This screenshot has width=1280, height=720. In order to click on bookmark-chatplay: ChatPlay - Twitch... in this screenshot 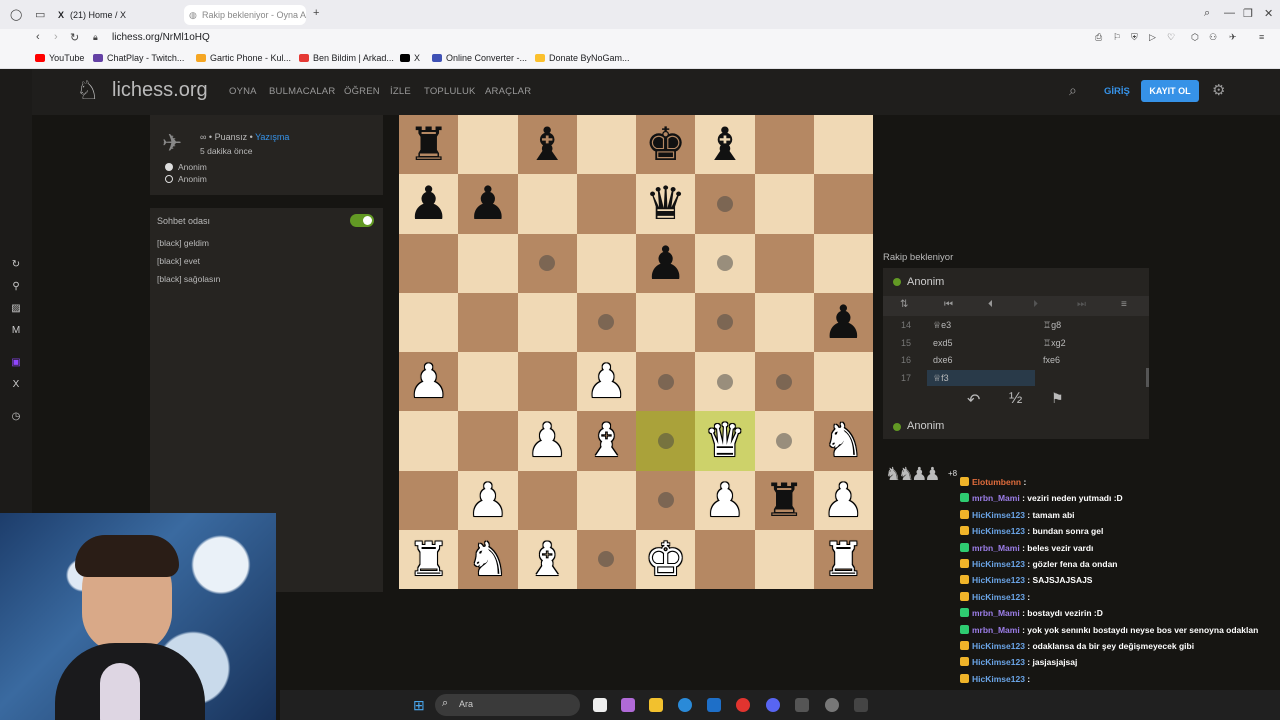, I will do `click(138, 58)`.